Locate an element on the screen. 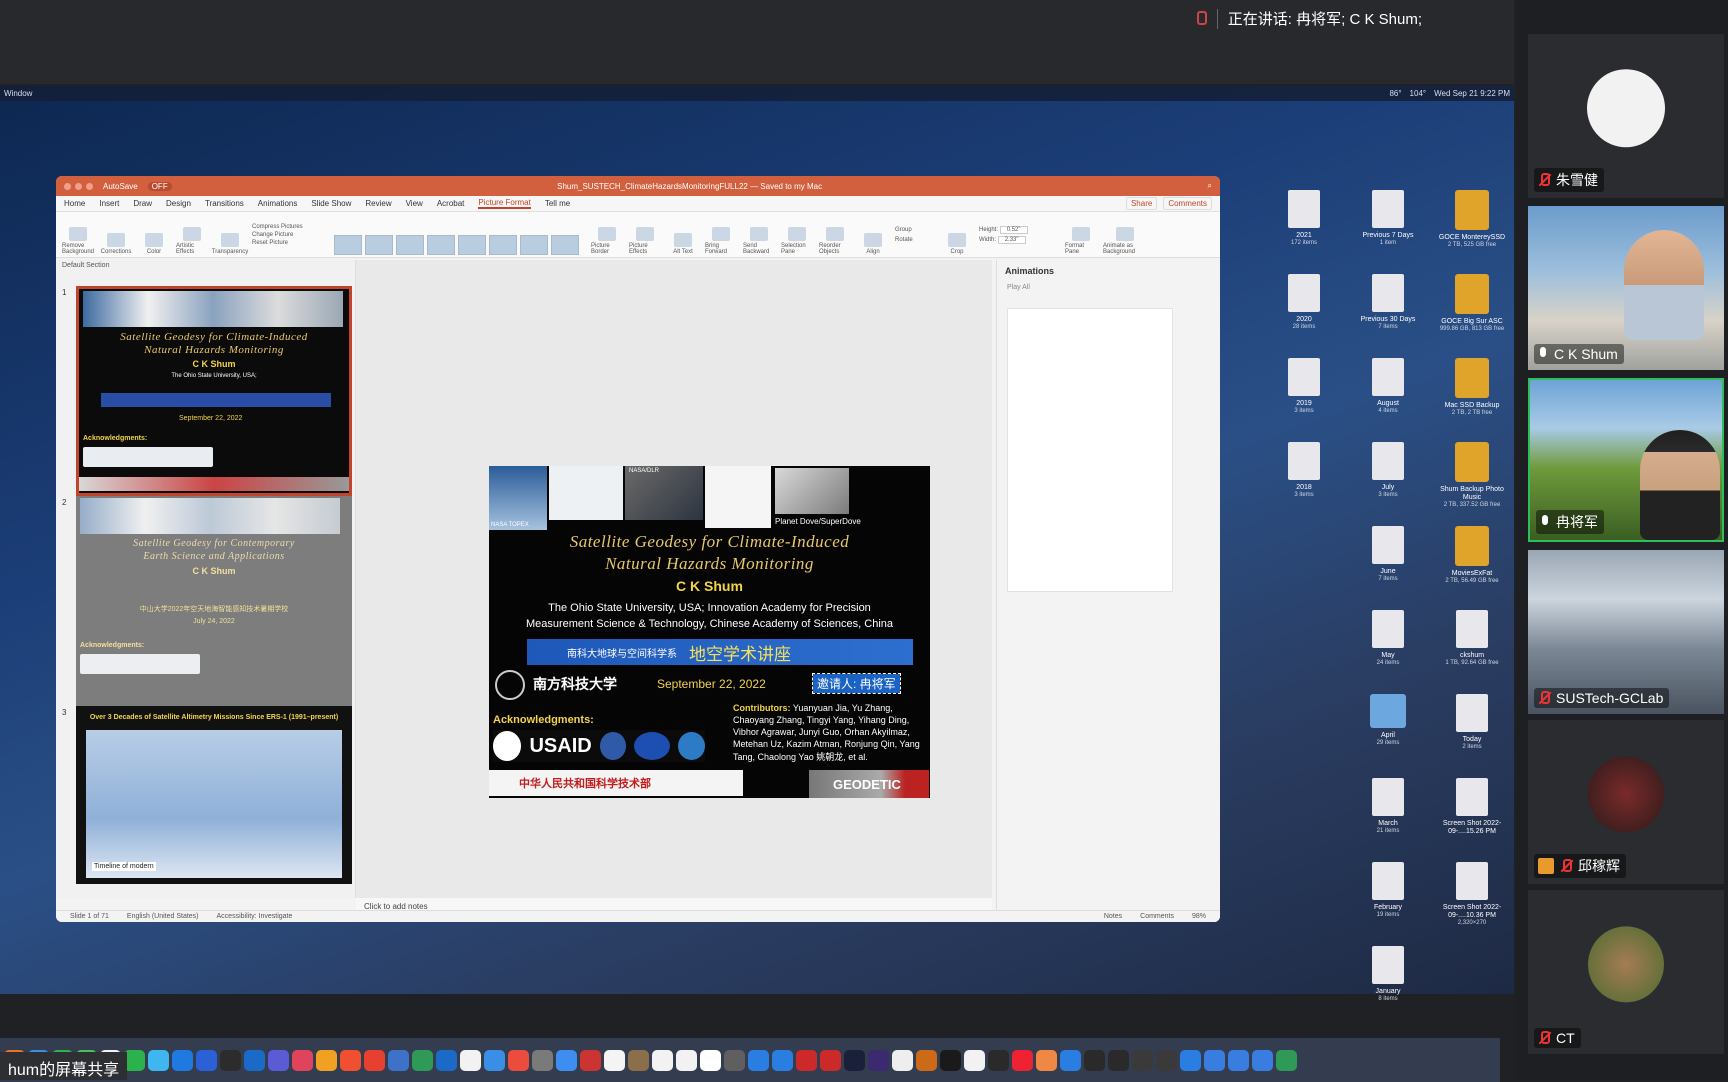  tab-acrobat: Acrobat is located at coordinates (451, 203).